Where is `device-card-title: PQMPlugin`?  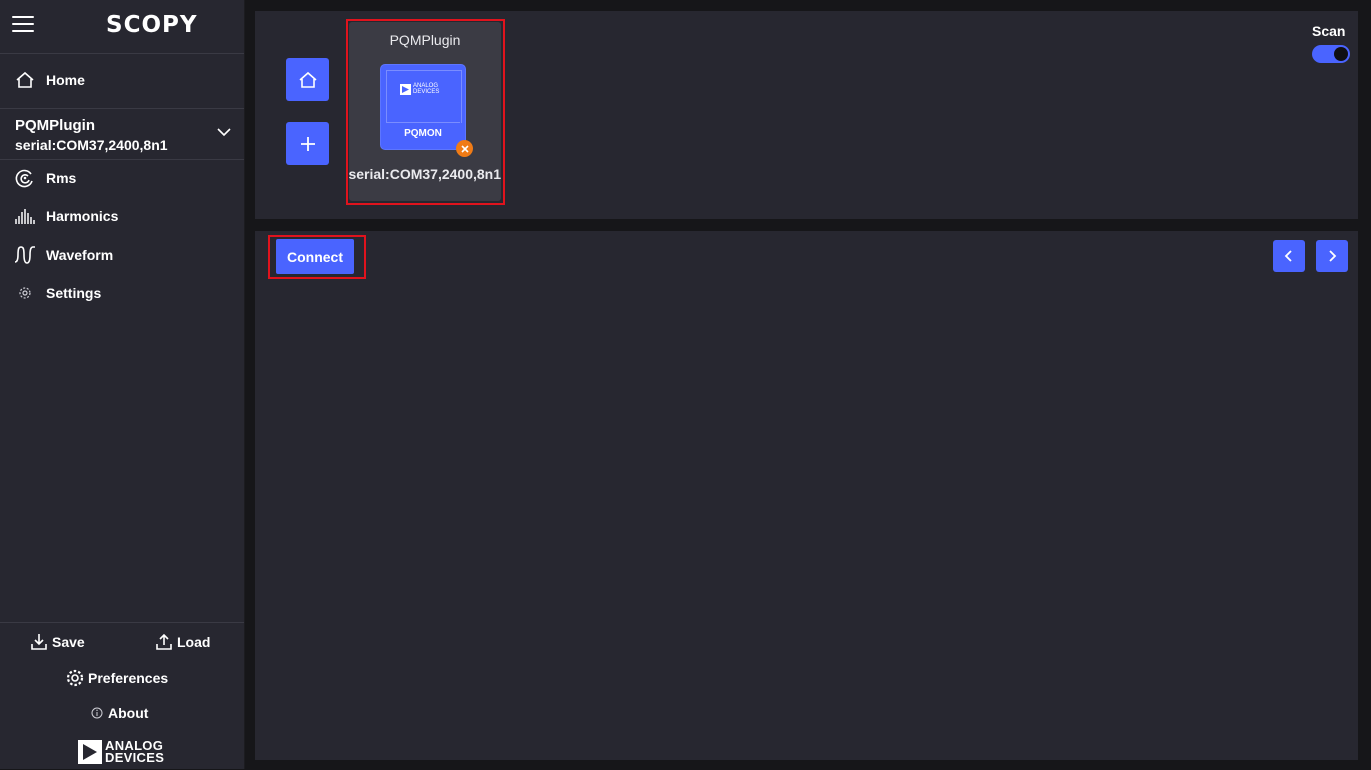 device-card-title: PQMPlugin is located at coordinates (425, 40).